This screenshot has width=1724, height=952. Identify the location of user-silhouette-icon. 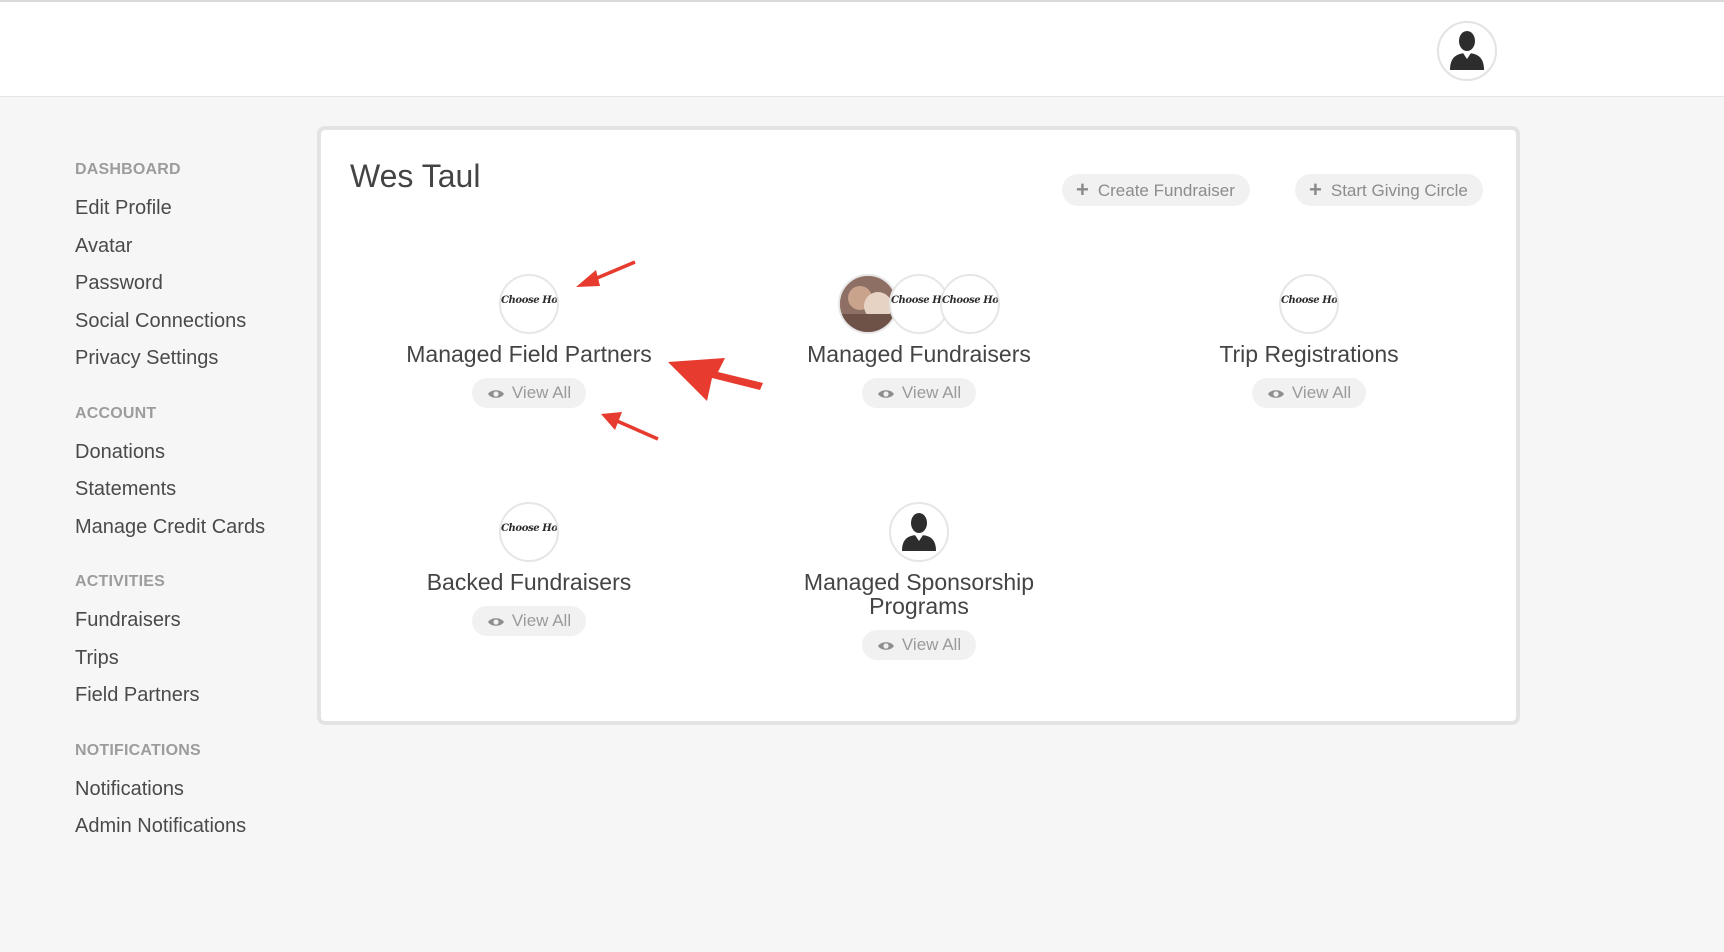
(919, 532).